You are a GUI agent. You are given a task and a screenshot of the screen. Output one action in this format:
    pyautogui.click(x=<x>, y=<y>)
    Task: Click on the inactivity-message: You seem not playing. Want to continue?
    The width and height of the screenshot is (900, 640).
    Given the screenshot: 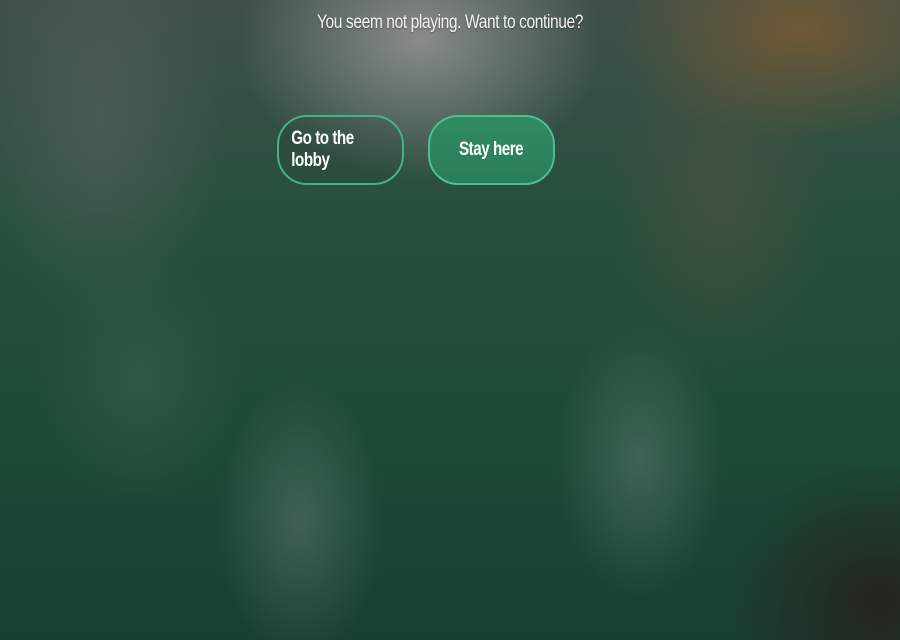 What is the action you would take?
    pyautogui.click(x=450, y=22)
    